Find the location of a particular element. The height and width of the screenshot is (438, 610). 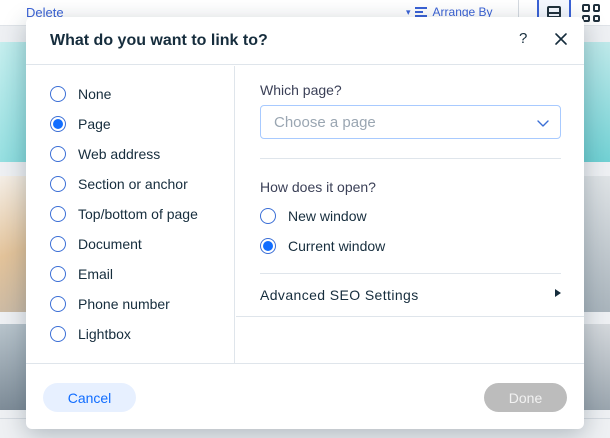

link-type-email: Email is located at coordinates (81, 274).